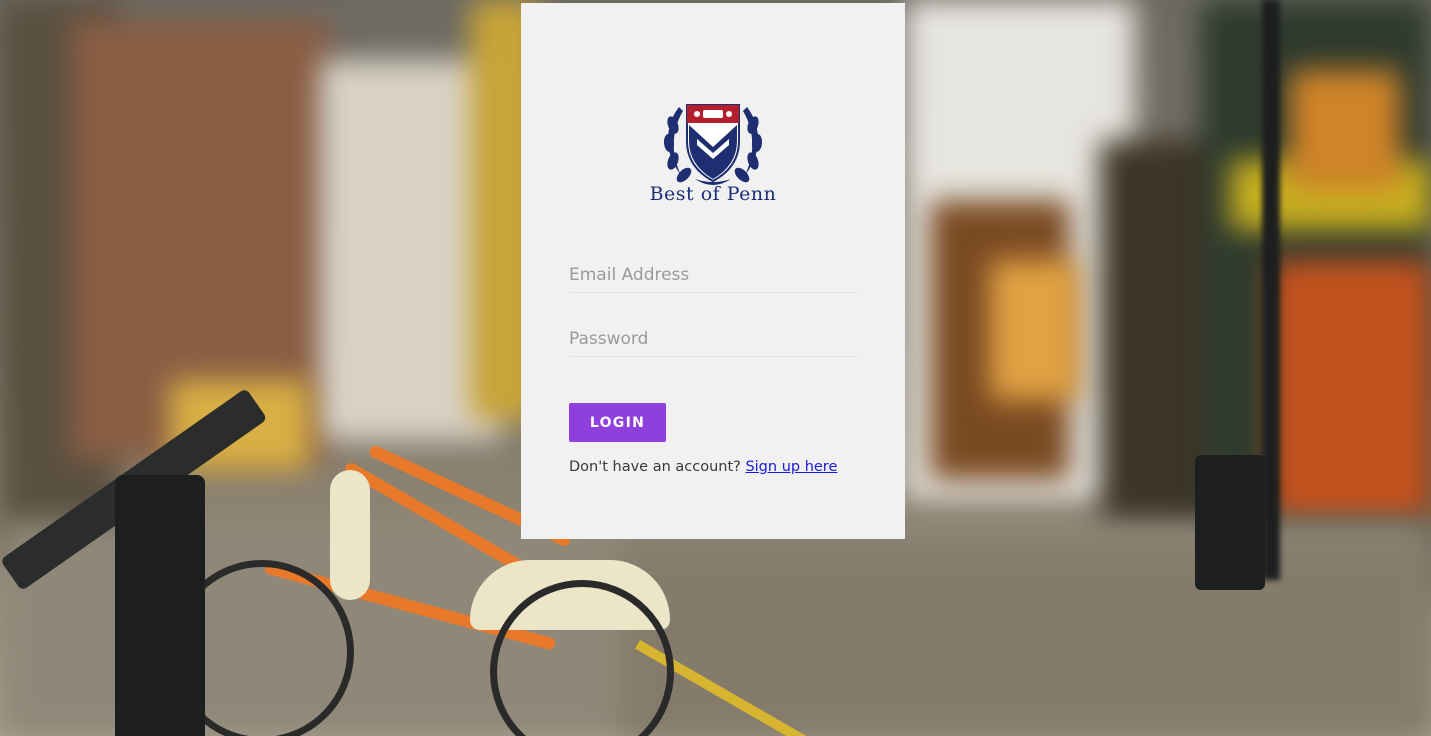  What do you see at coordinates (713, 194) in the screenshot?
I see `brand-name: Best of Penn` at bounding box center [713, 194].